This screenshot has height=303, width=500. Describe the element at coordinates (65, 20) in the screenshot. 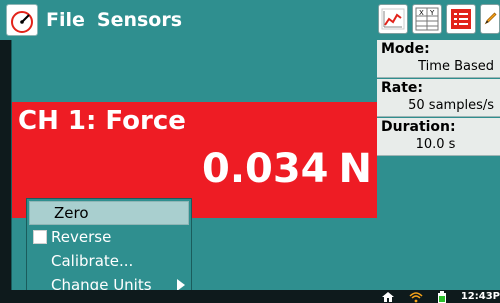

I see `menu-file: File` at that location.